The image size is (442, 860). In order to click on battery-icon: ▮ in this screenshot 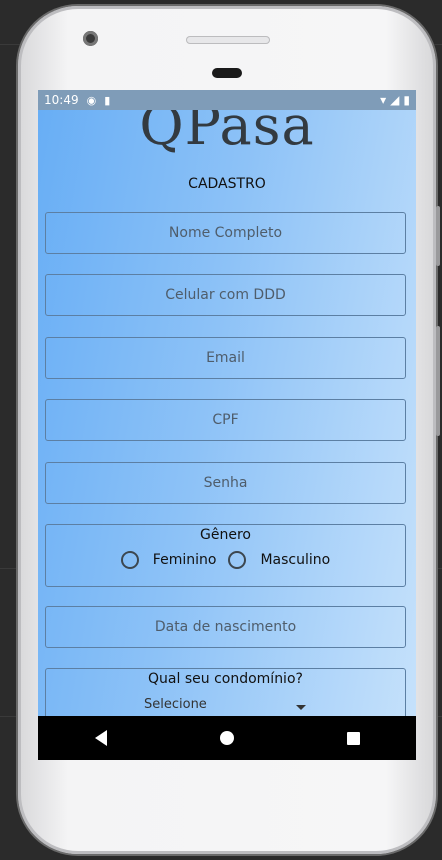, I will do `click(406, 100)`.